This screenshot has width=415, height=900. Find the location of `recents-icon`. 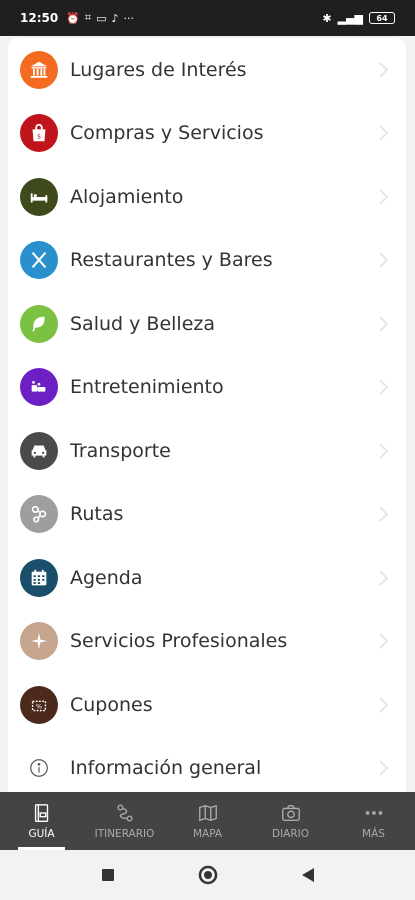

recents-icon is located at coordinates (107, 875).